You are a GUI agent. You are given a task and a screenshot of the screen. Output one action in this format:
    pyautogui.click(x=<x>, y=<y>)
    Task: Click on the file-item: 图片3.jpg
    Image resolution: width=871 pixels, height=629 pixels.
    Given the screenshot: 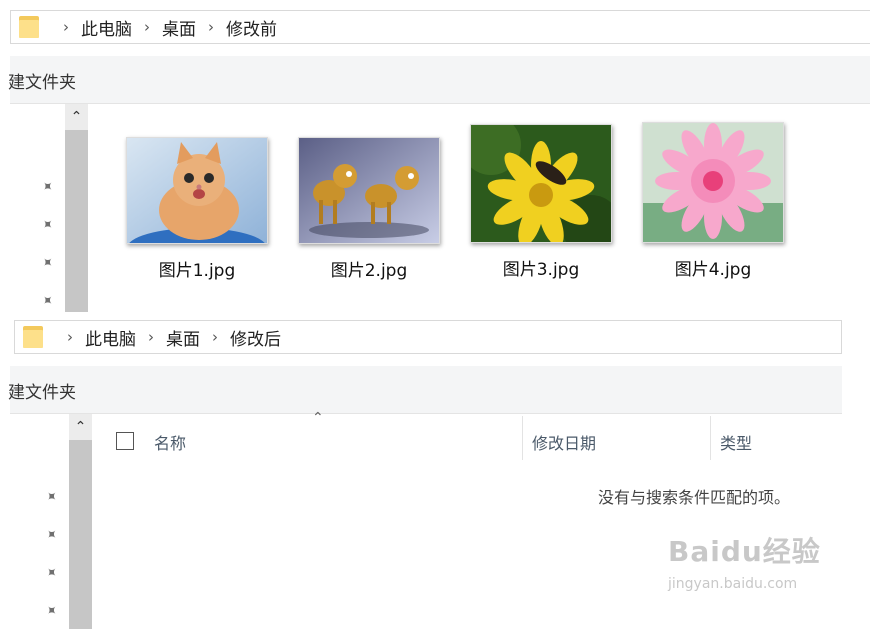 What is the action you would take?
    pyautogui.click(x=541, y=202)
    